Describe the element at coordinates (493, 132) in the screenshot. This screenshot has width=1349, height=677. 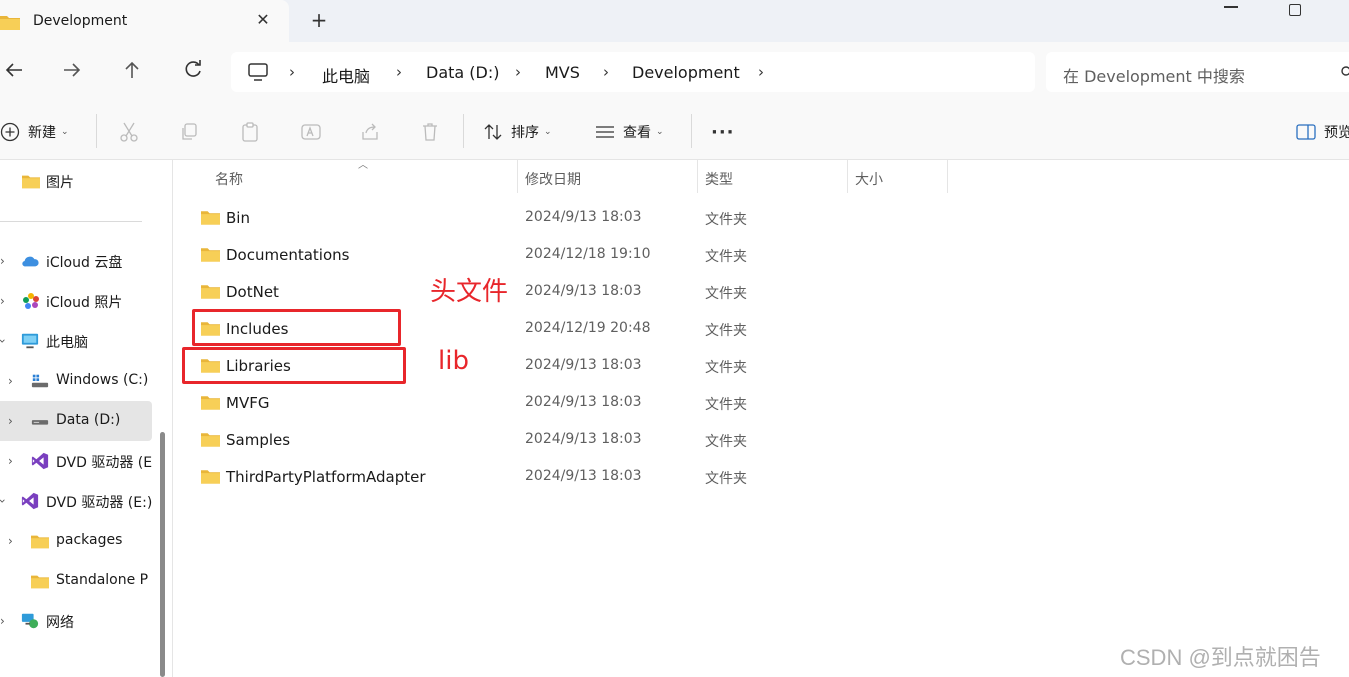
I see `sort-icon` at that location.